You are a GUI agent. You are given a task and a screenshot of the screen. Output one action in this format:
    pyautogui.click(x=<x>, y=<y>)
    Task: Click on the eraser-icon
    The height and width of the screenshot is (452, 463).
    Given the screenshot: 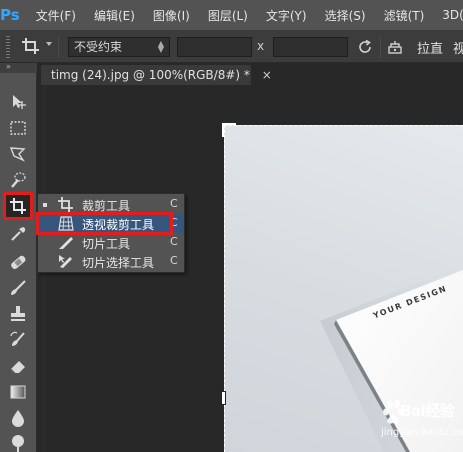 What is the action you would take?
    pyautogui.click(x=17, y=367)
    